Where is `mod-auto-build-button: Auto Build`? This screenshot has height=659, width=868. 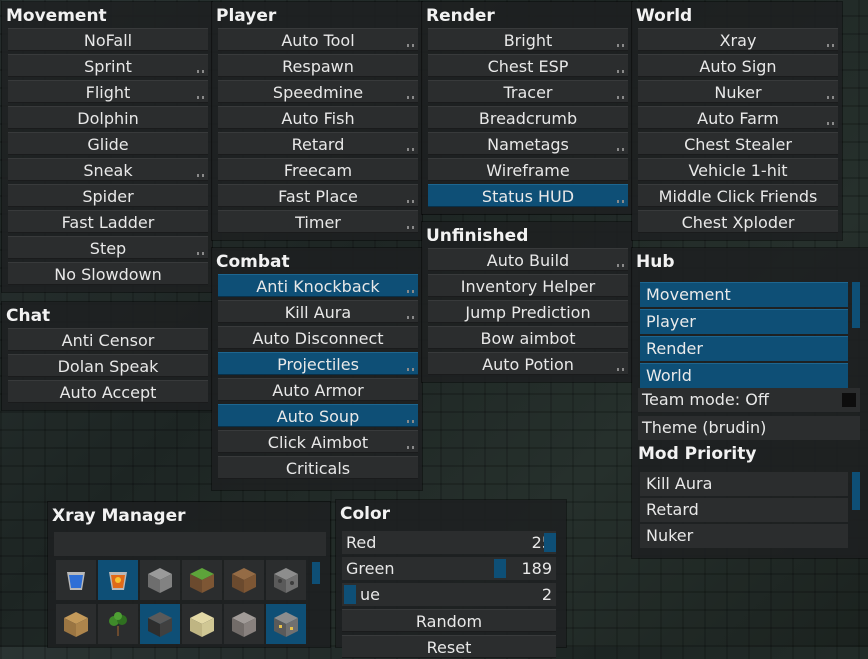
mod-auto-build-button: Auto Build is located at coordinates (528, 259).